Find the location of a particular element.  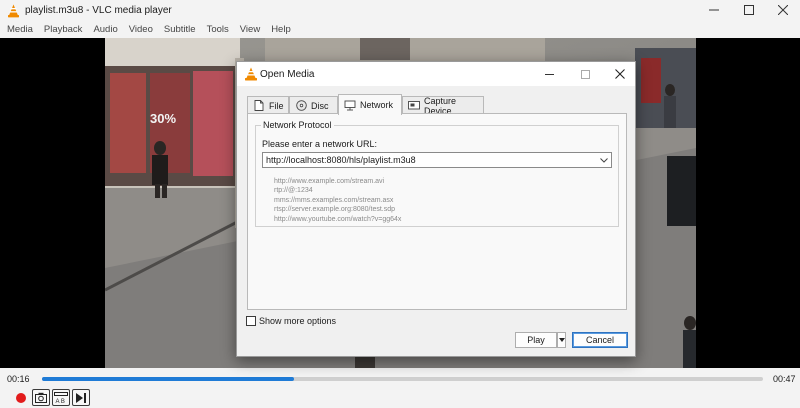

chevron-down-icon is located at coordinates (604, 160).